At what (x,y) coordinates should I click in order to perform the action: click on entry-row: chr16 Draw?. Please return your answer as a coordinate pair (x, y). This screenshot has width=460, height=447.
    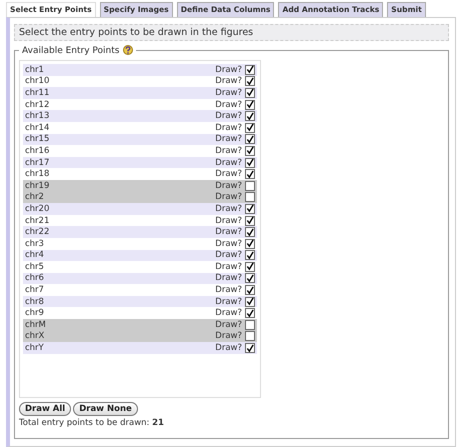
    Looking at the image, I should click on (140, 151).